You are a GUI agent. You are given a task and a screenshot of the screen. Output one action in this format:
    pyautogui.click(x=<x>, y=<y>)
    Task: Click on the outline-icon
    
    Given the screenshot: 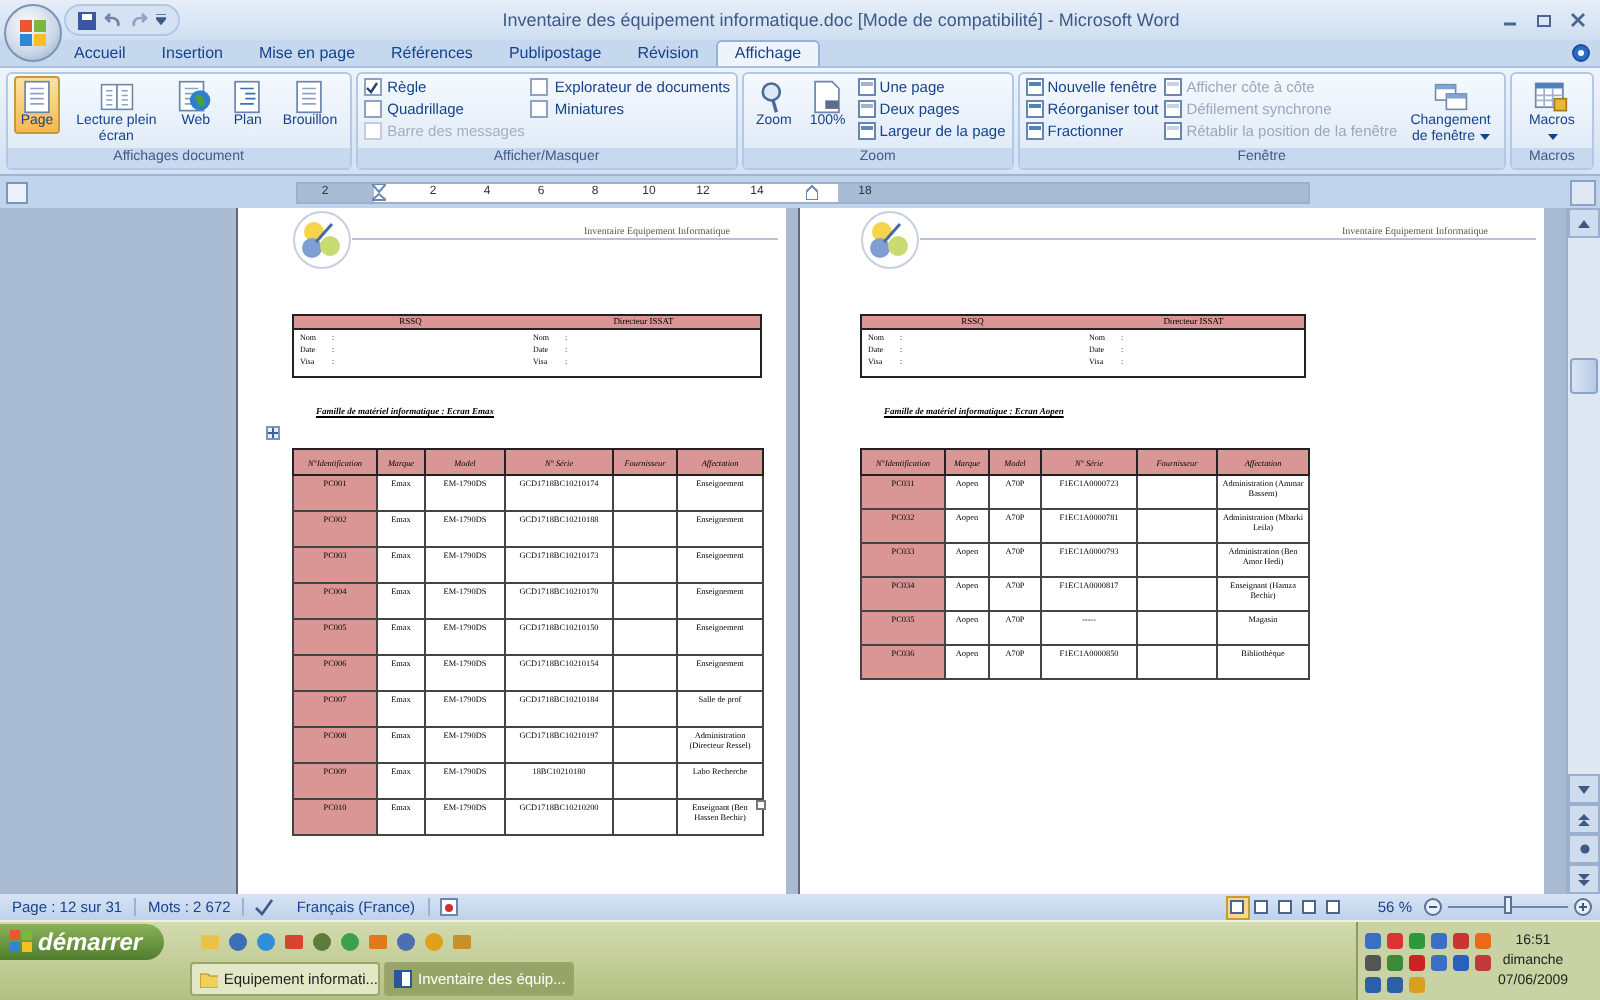 What is the action you would take?
    pyautogui.click(x=247, y=97)
    